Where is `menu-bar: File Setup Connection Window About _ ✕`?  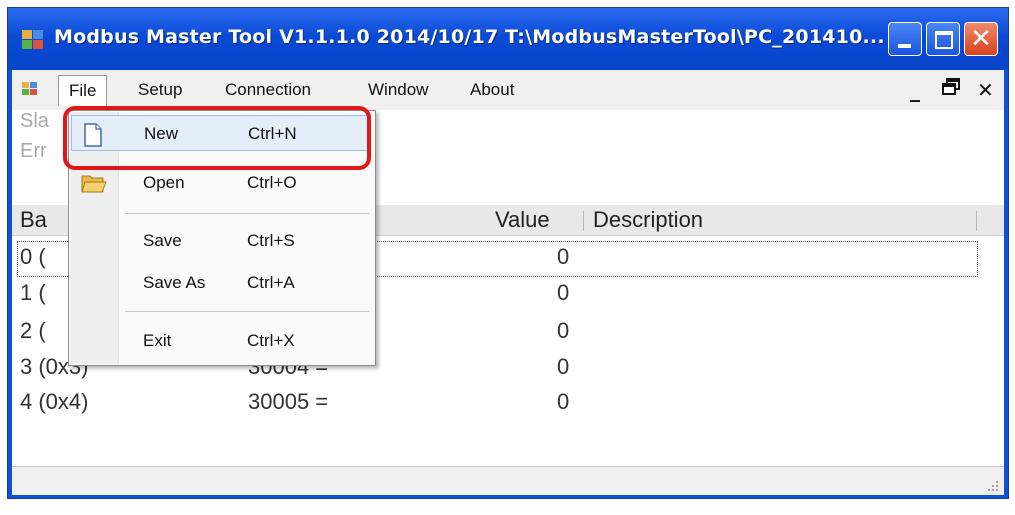
menu-bar: File Setup Connection Window About _ ✕ is located at coordinates (508, 90).